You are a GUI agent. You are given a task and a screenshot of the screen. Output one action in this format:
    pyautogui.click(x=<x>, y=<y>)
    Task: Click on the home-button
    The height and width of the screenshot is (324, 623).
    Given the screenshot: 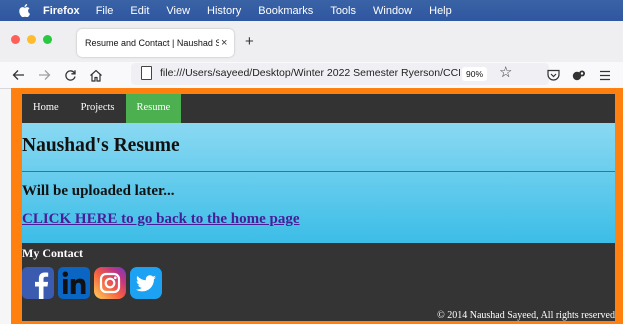 What is the action you would take?
    pyautogui.click(x=96, y=75)
    